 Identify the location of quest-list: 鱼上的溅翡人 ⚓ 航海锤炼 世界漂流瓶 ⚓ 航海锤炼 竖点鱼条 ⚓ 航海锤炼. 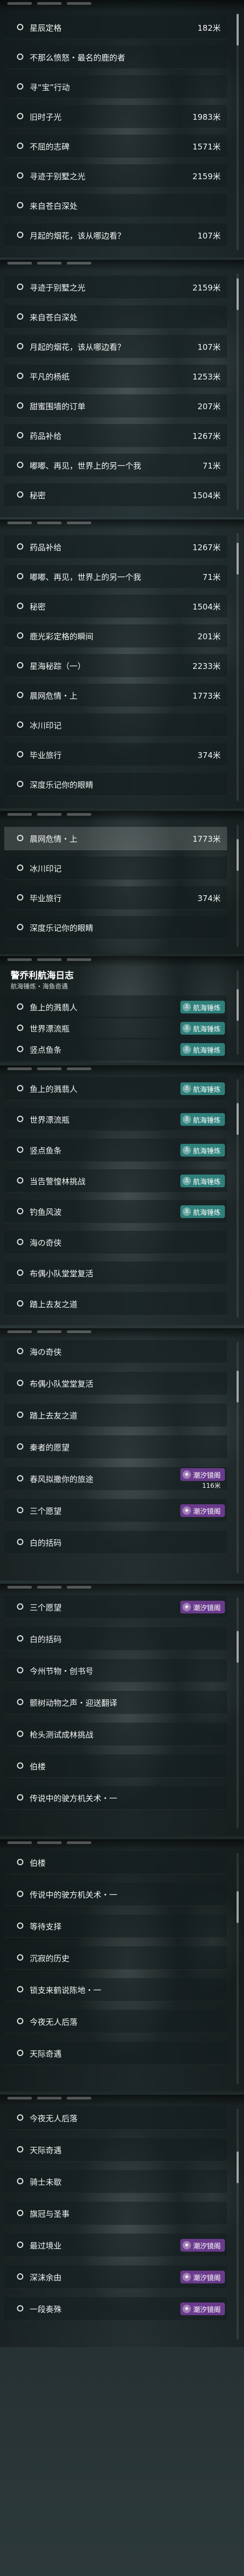
(122, 1009).